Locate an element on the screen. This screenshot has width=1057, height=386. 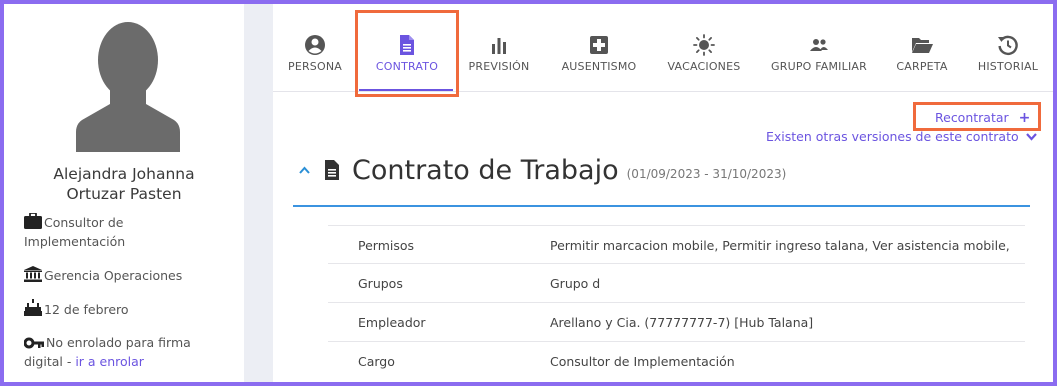
folder-open-icon is located at coordinates (922, 45).